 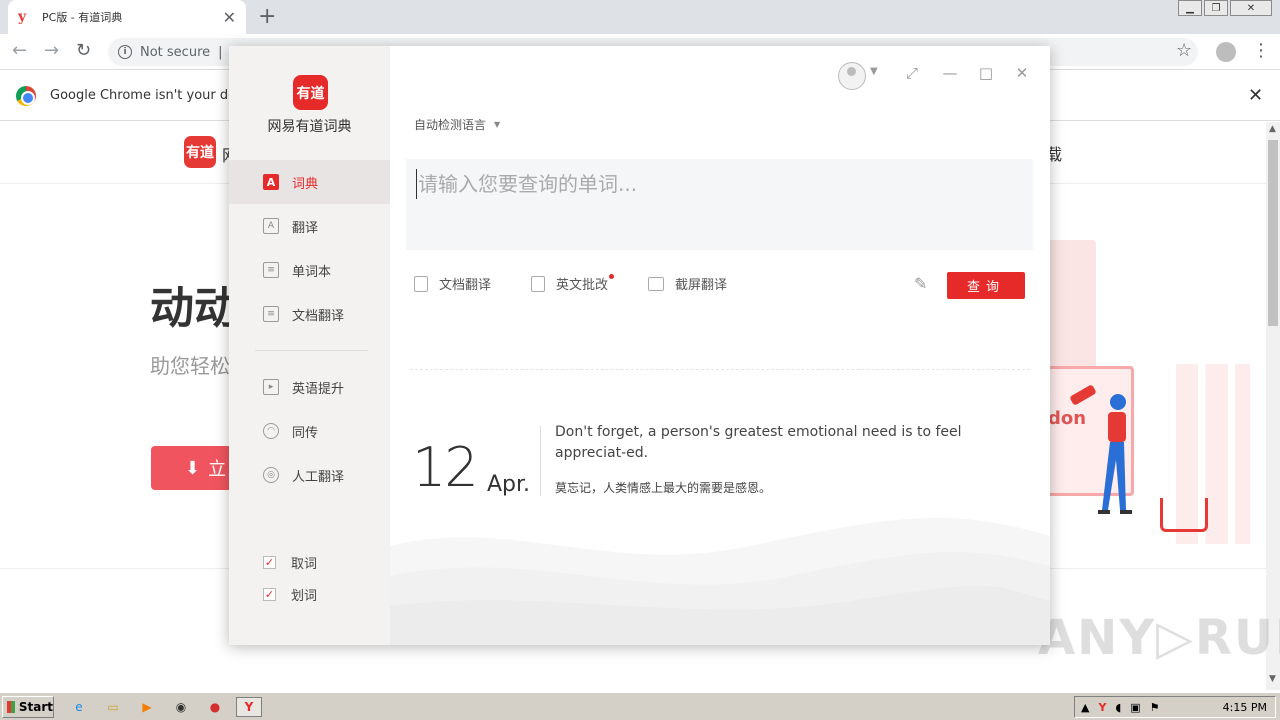 What do you see at coordinates (200, 152) in the screenshot?
I see `site-logo: 有道` at bounding box center [200, 152].